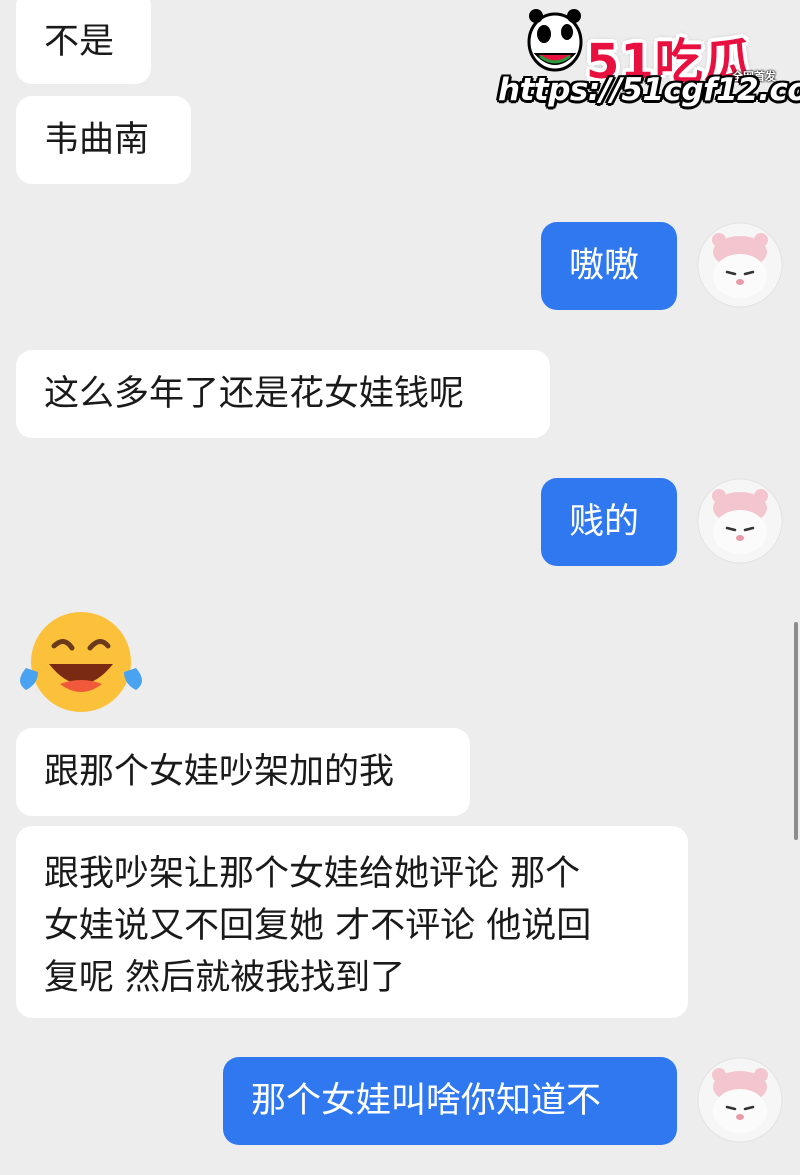 The height and width of the screenshot is (1175, 800). I want to click on message-line: 复呢 然后就被我找到了, so click(225, 978).